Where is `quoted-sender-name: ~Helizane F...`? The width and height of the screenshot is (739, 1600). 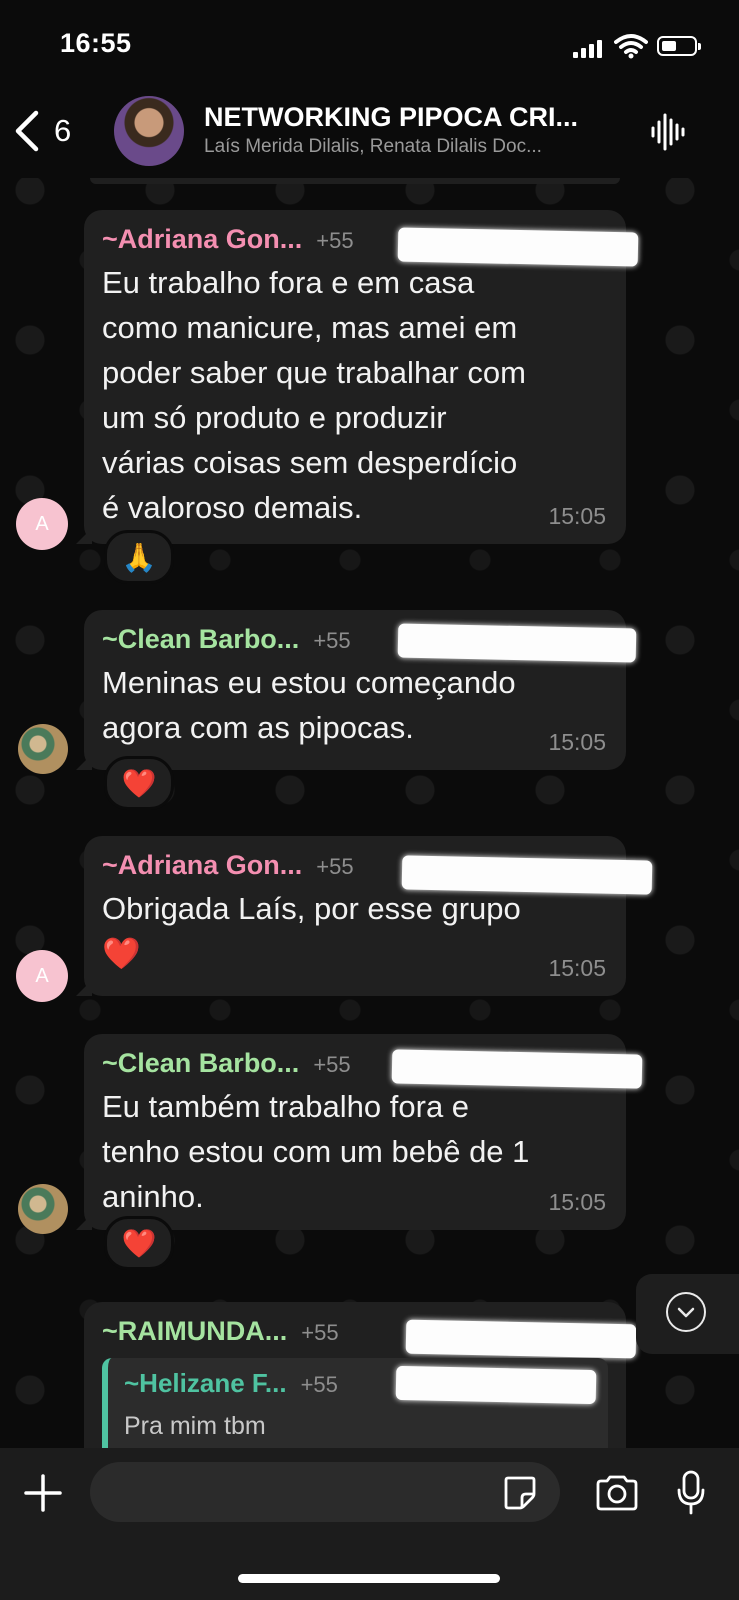 quoted-sender-name: ~Helizane F... is located at coordinates (205, 1383).